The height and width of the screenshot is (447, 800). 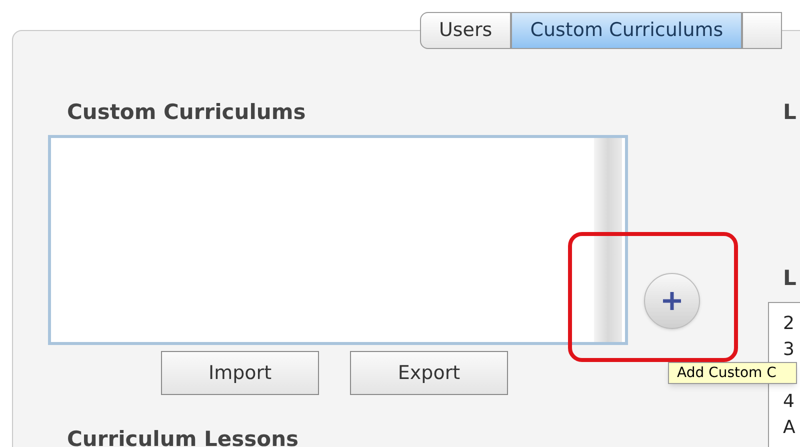 What do you see at coordinates (240, 373) in the screenshot?
I see `action-button: Import` at bounding box center [240, 373].